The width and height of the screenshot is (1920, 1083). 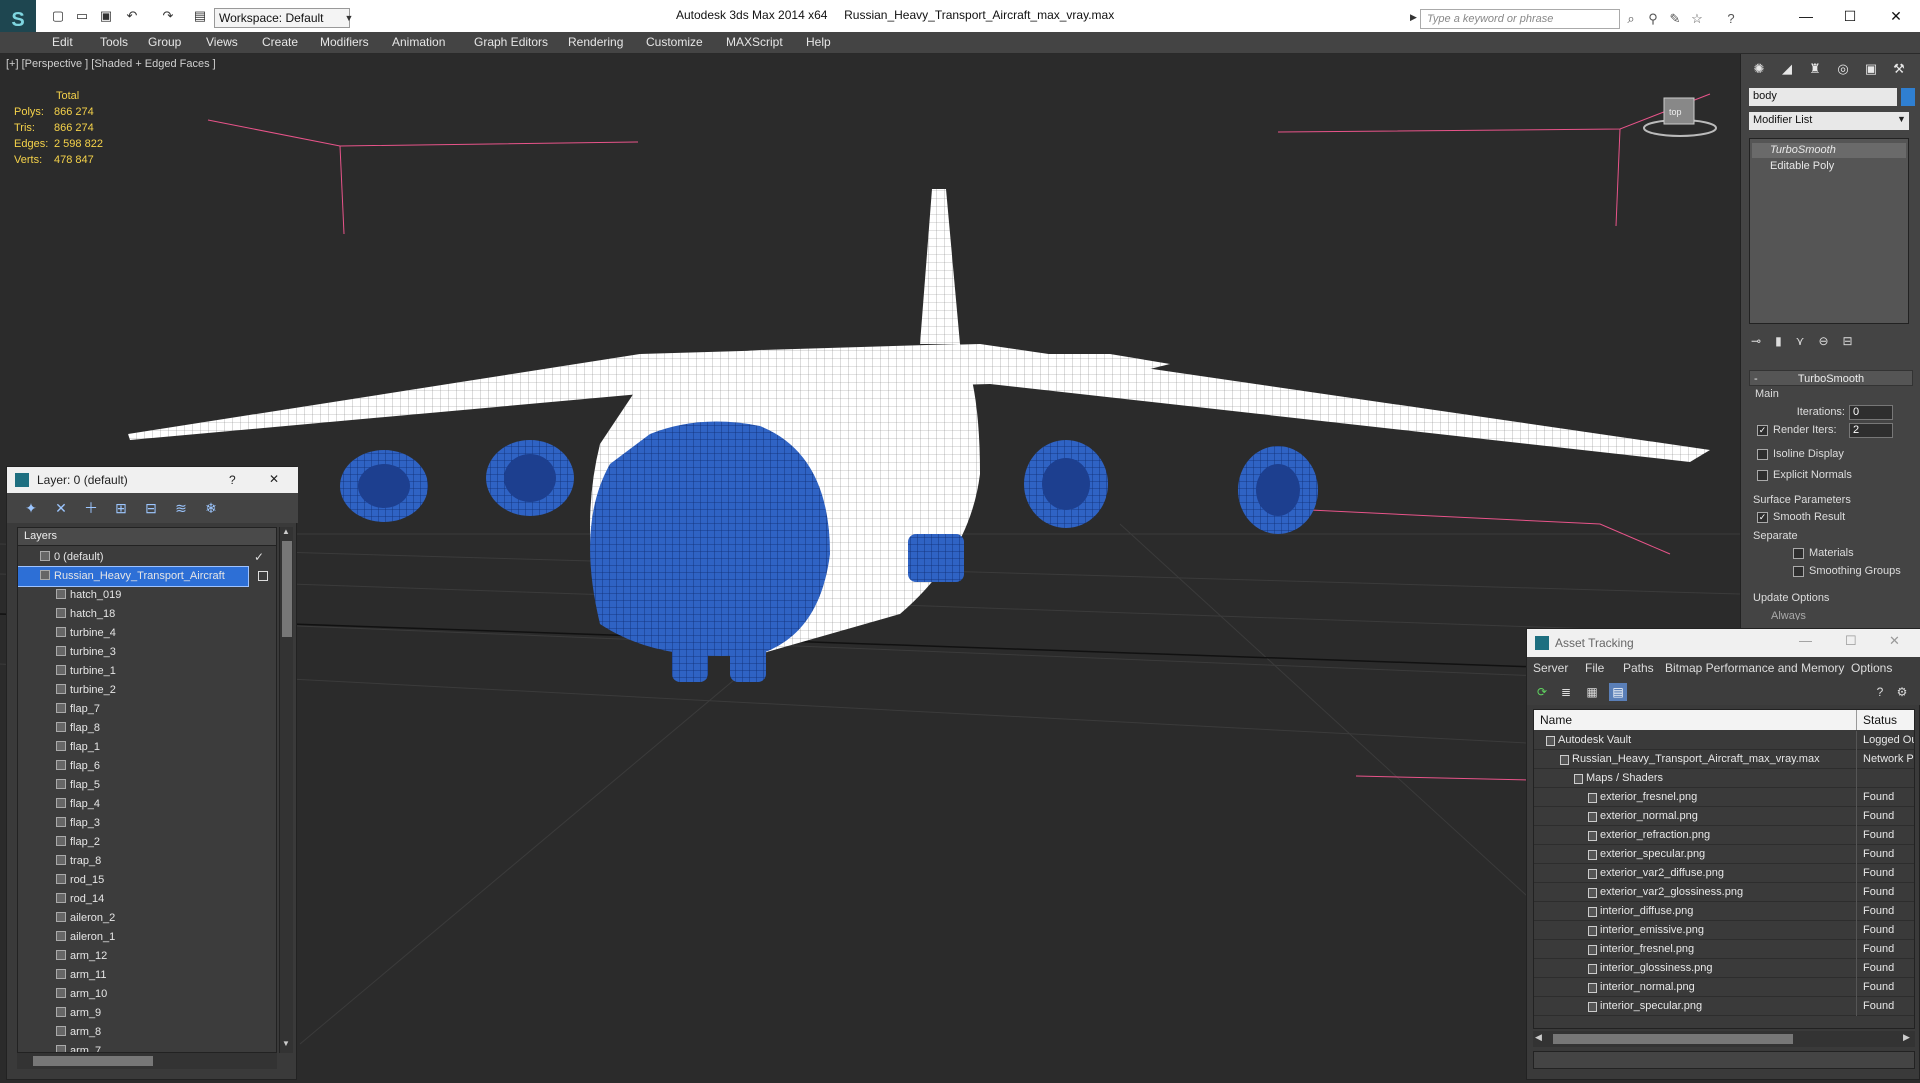 What do you see at coordinates (1618, 692) in the screenshot?
I see `table-view-icon: ▤` at bounding box center [1618, 692].